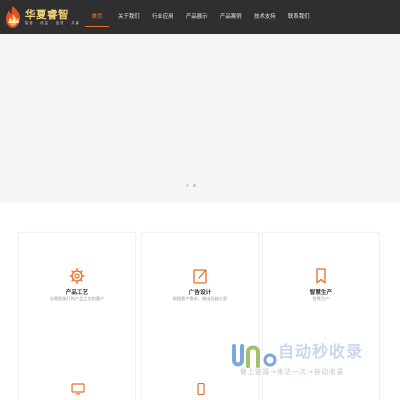 Image resolution: width=400 pixels, height=400 pixels. I want to click on feature-desc: 智慧生产, so click(321, 298).